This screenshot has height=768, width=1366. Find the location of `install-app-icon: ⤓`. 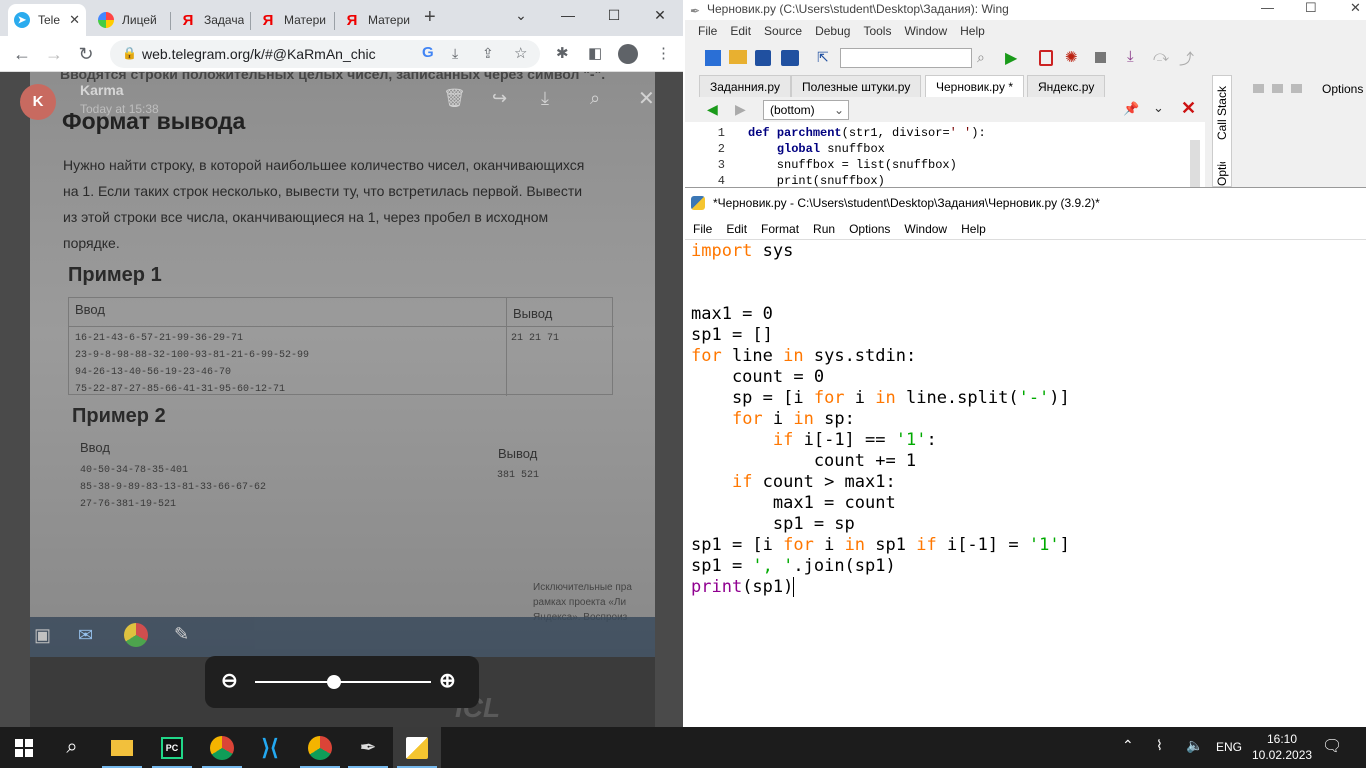

install-app-icon: ⤓ is located at coordinates (455, 53).